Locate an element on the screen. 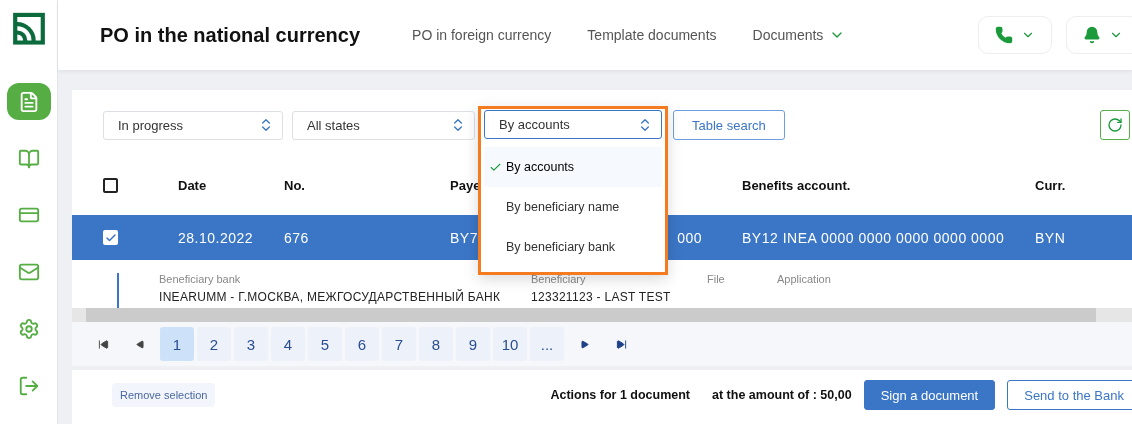 The height and width of the screenshot is (424, 1132). table-cell-text: BYN is located at coordinates (1051, 237).